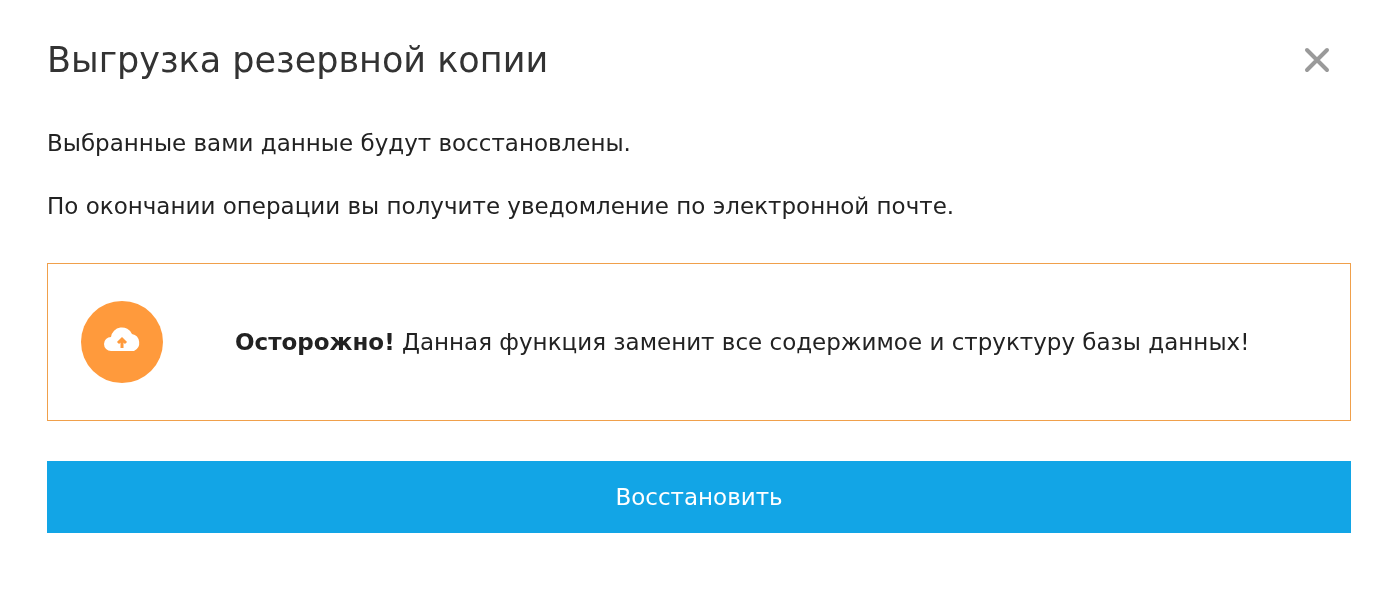  Describe the element at coordinates (298, 60) in the screenshot. I see `dialog-title: Выгрузка резервной копии` at that location.